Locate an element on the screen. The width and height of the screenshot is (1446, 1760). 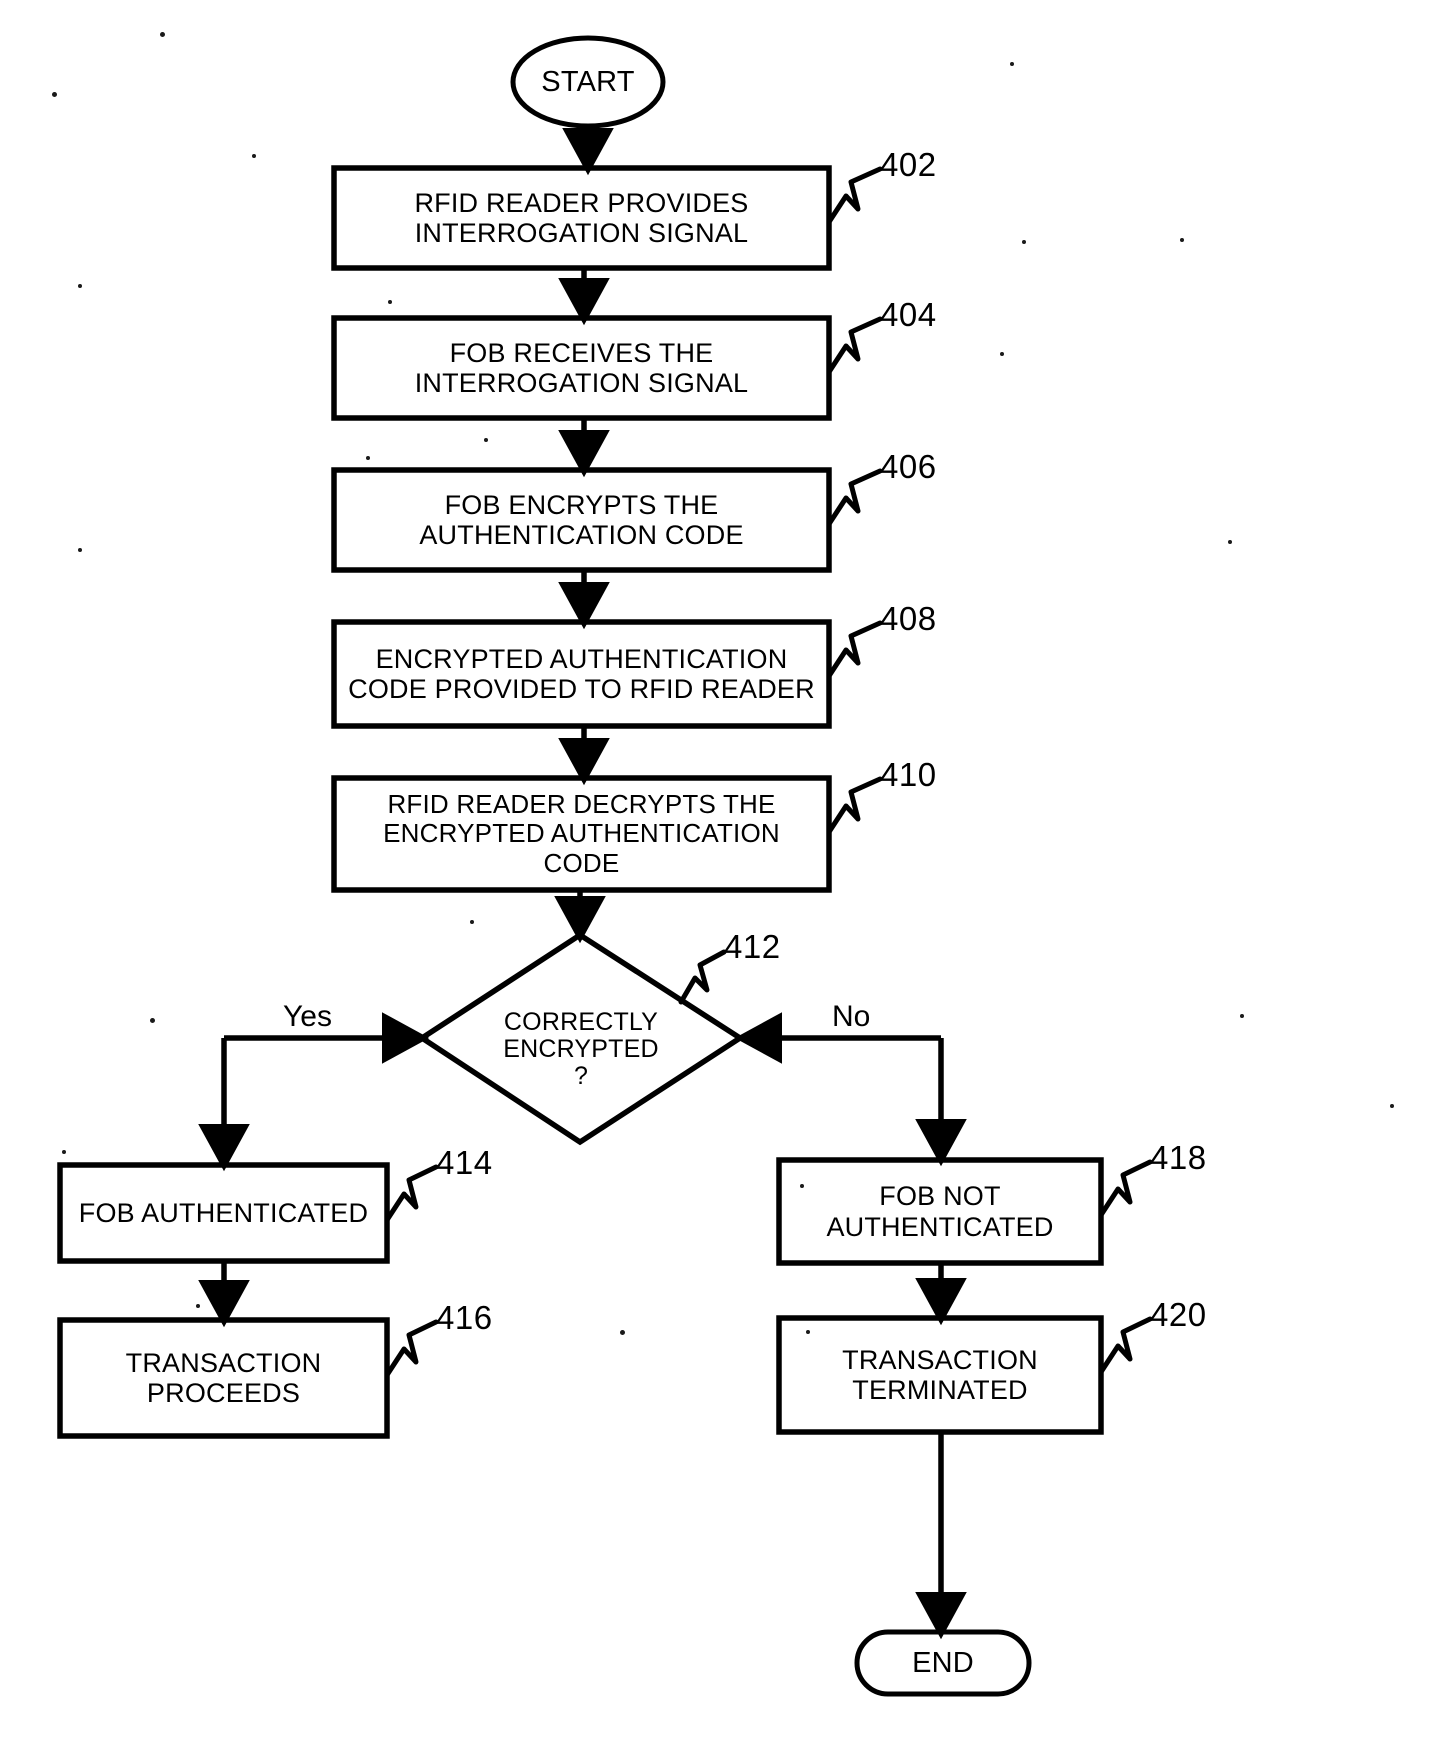
node-406-shape is located at coordinates (581, 520).